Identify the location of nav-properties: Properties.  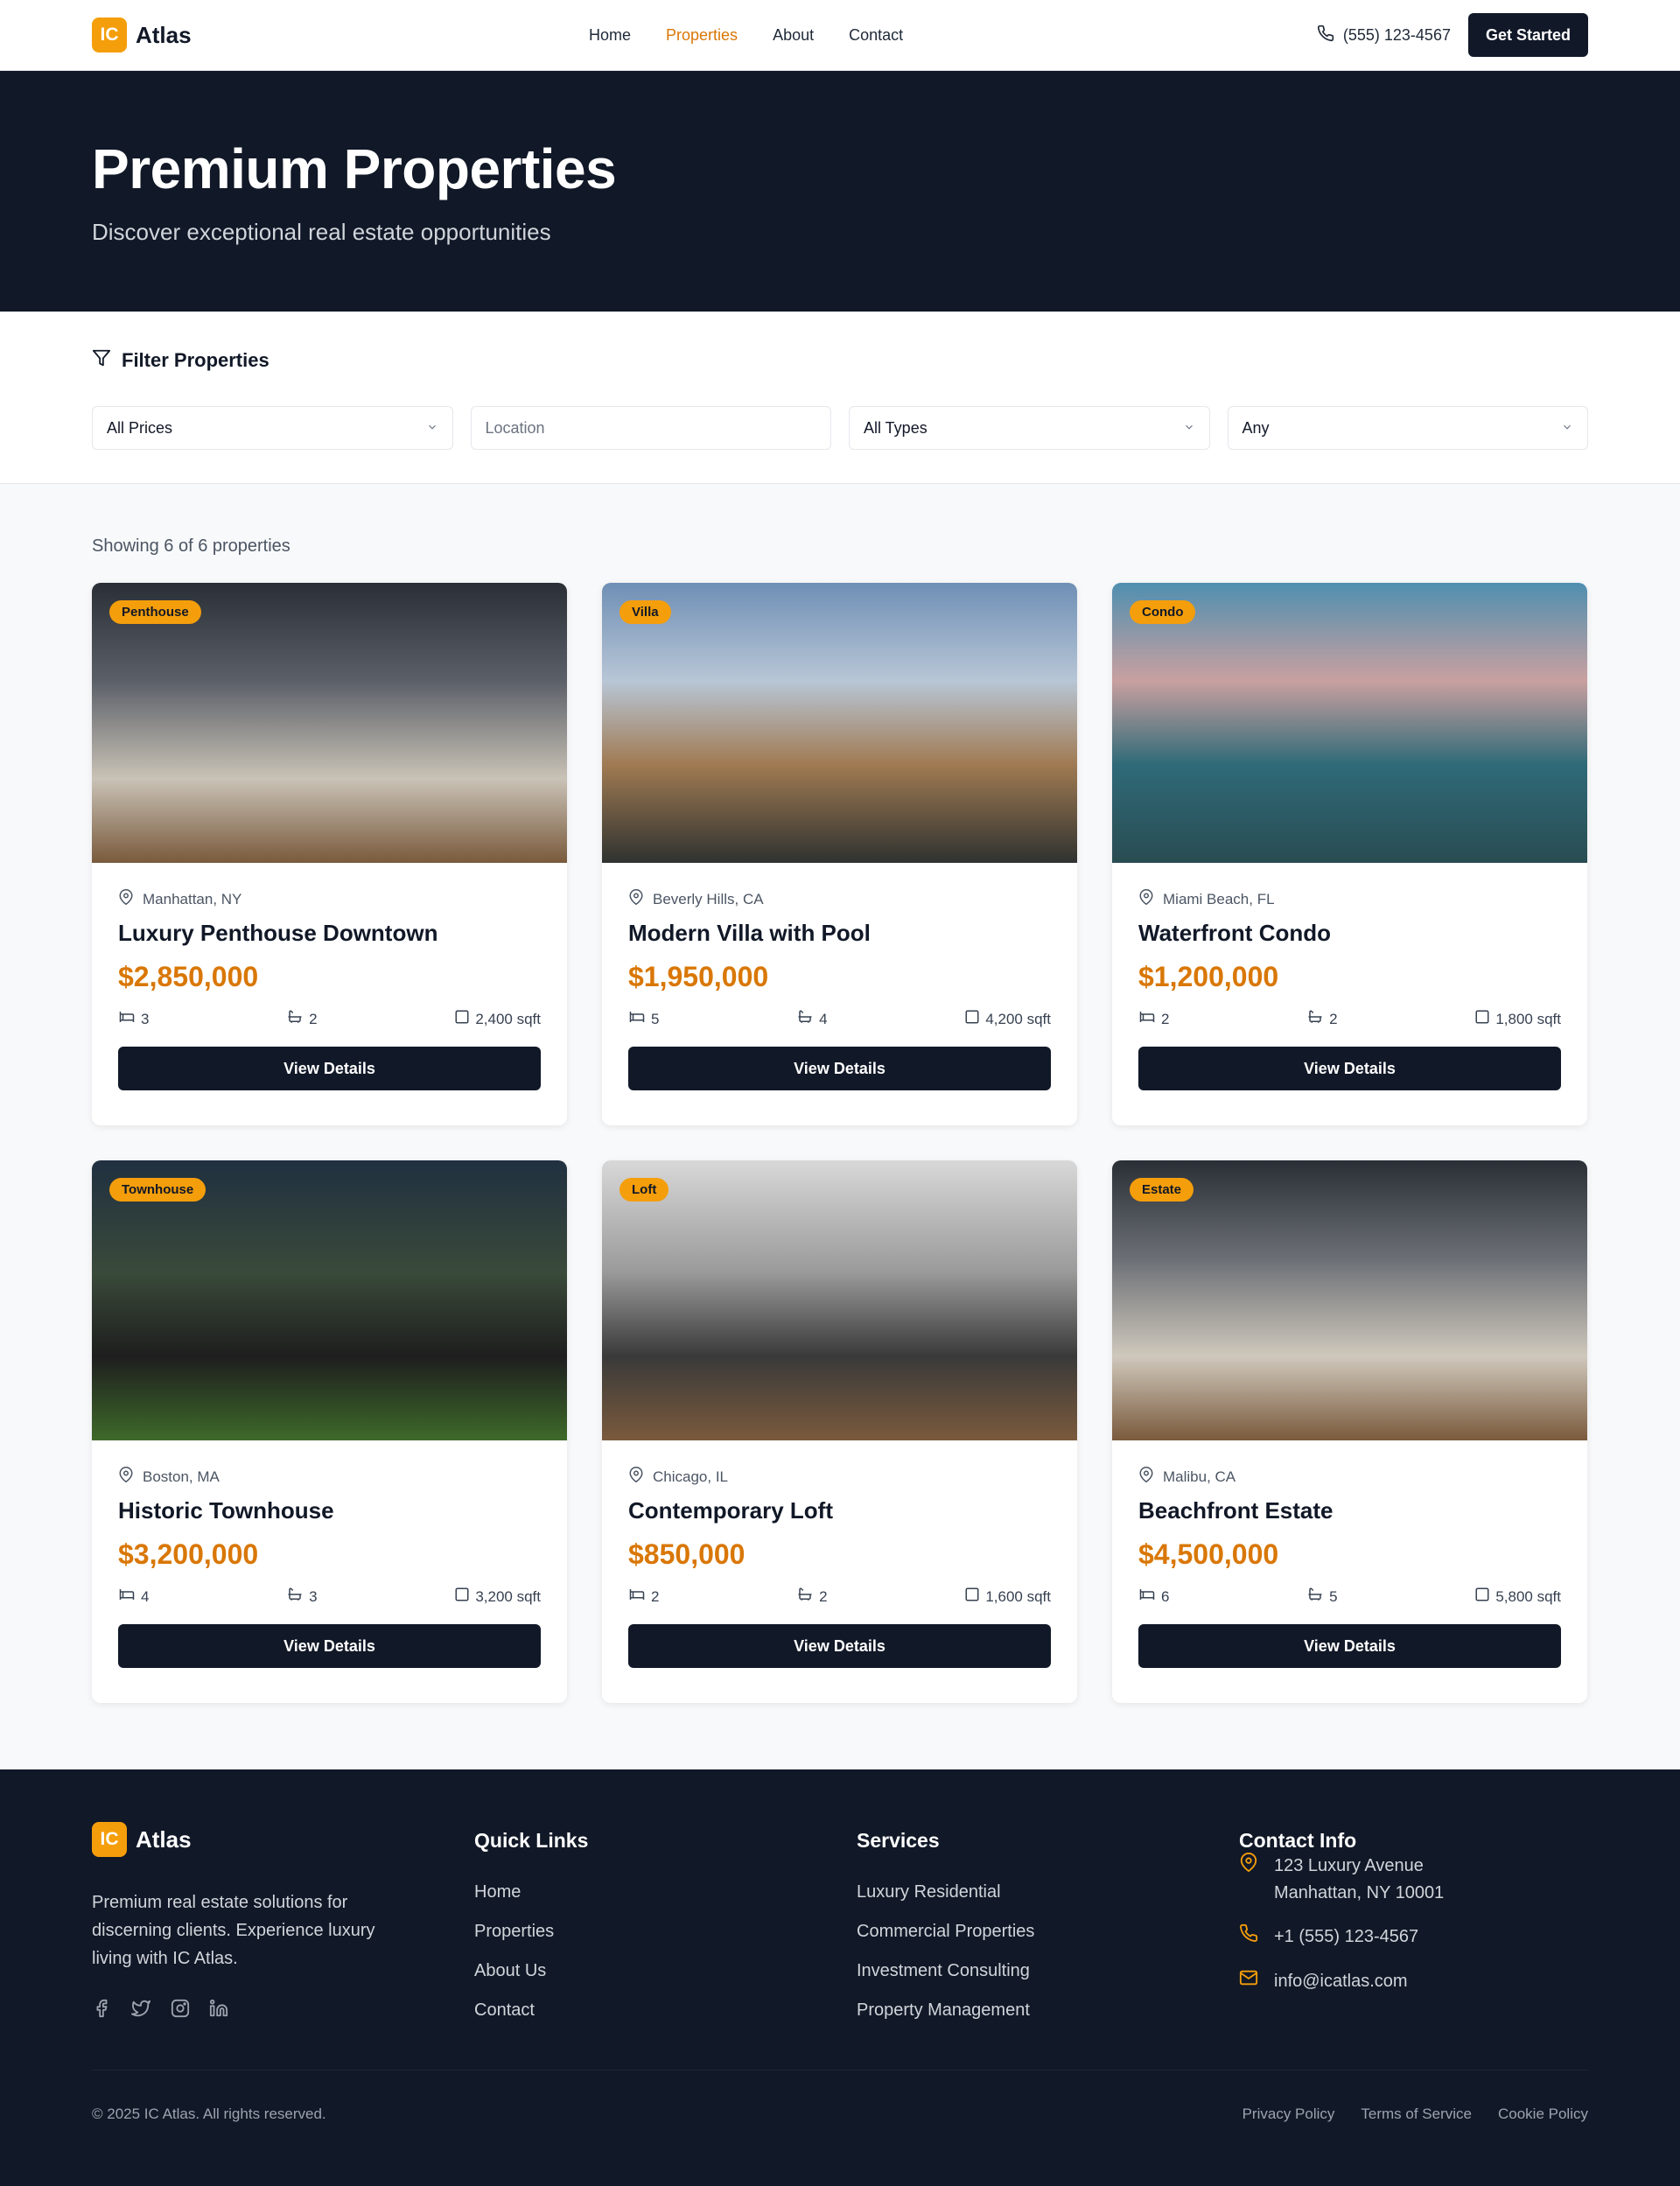
(702, 36).